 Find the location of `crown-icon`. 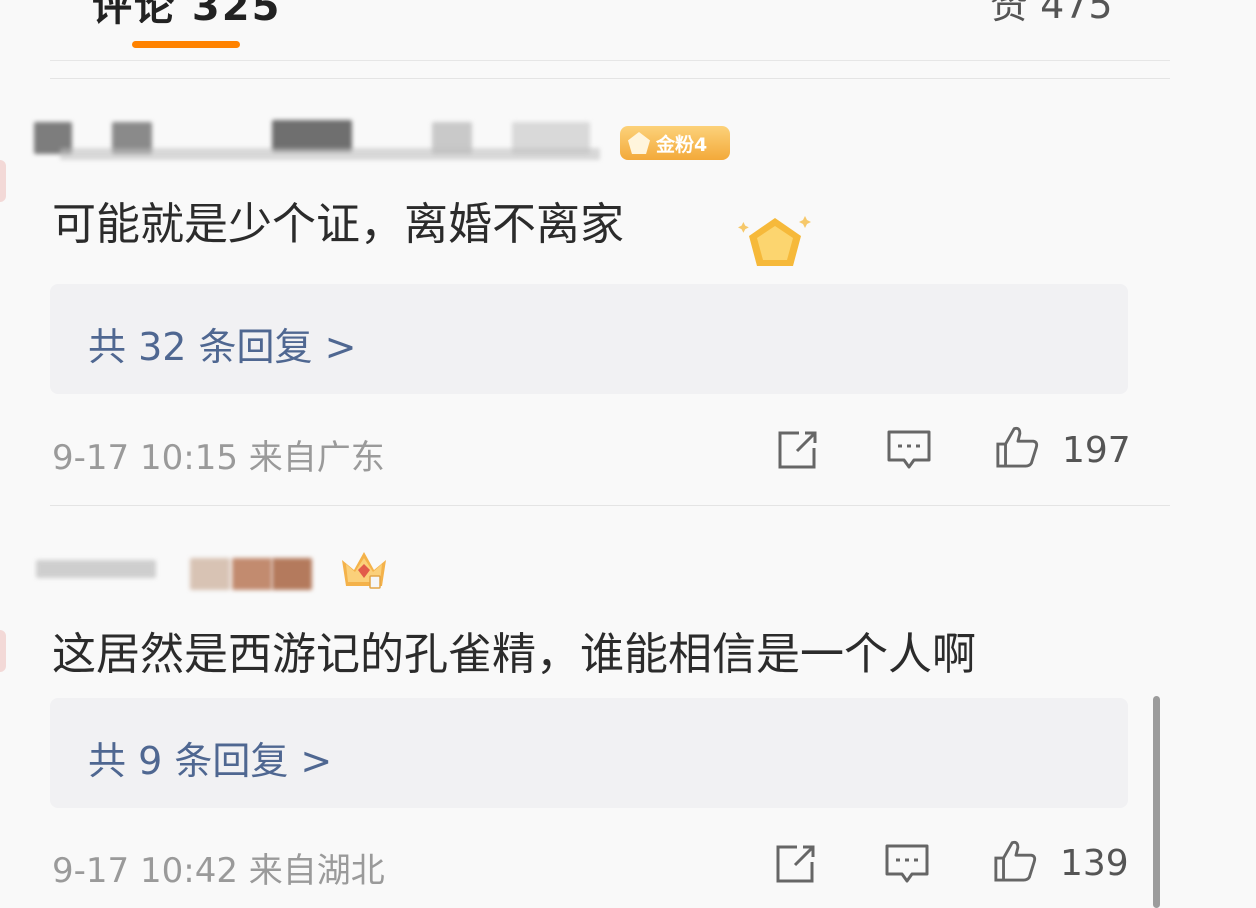

crown-icon is located at coordinates (364, 570).